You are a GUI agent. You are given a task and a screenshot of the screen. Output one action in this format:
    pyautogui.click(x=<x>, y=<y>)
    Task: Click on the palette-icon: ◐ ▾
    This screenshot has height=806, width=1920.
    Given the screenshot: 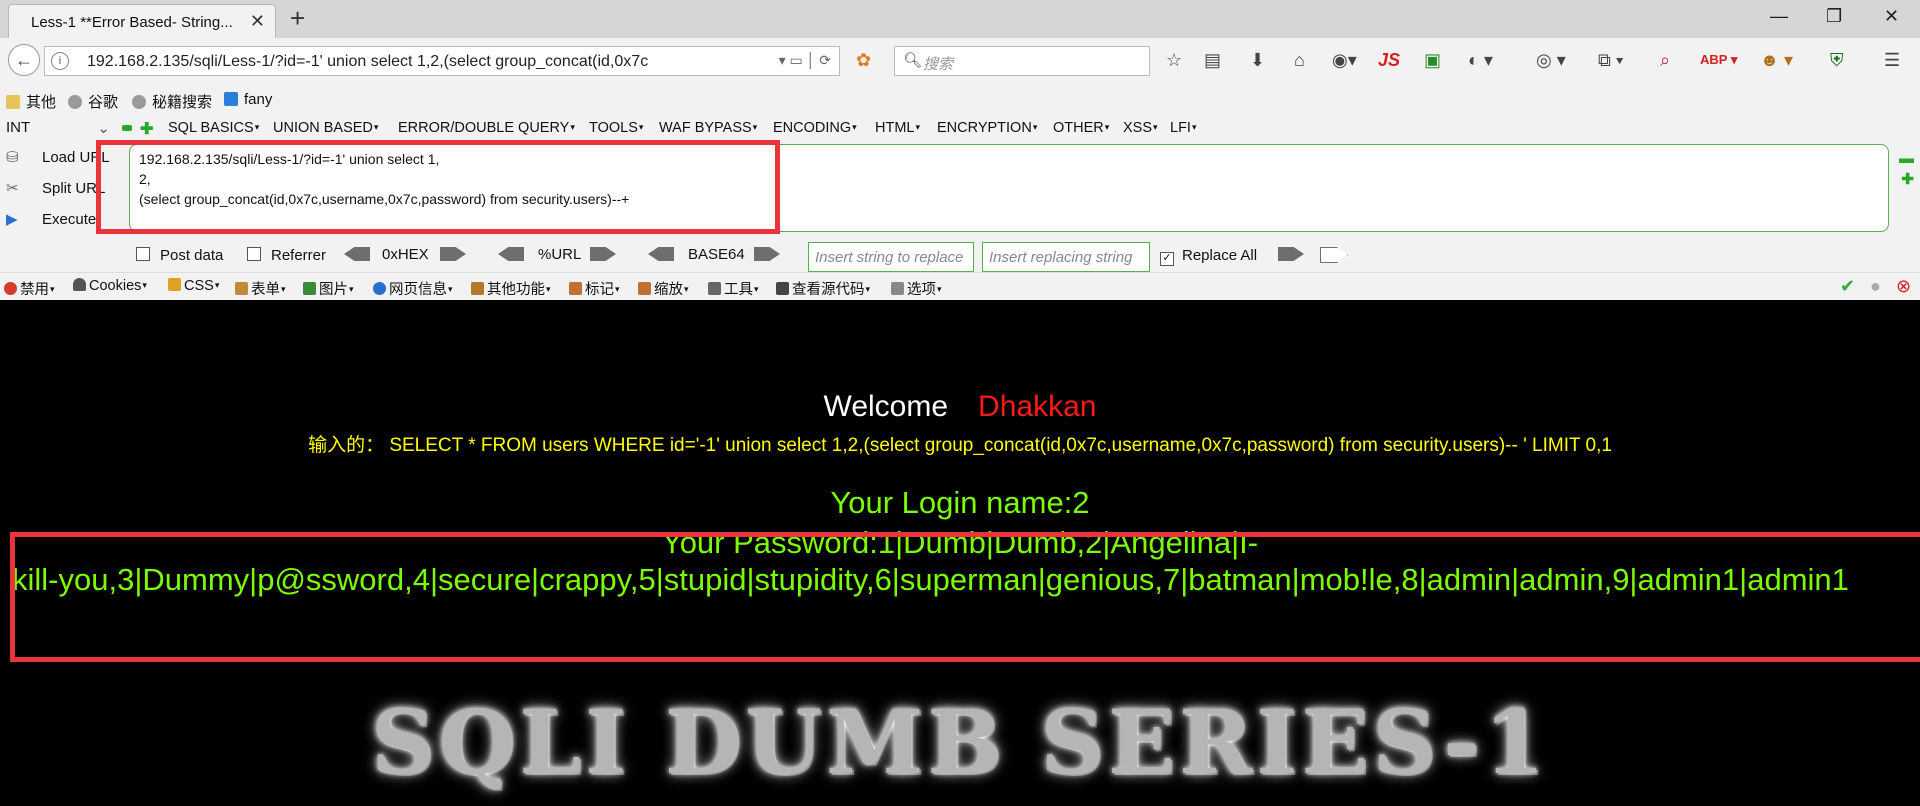 What is the action you would take?
    pyautogui.click(x=1480, y=60)
    